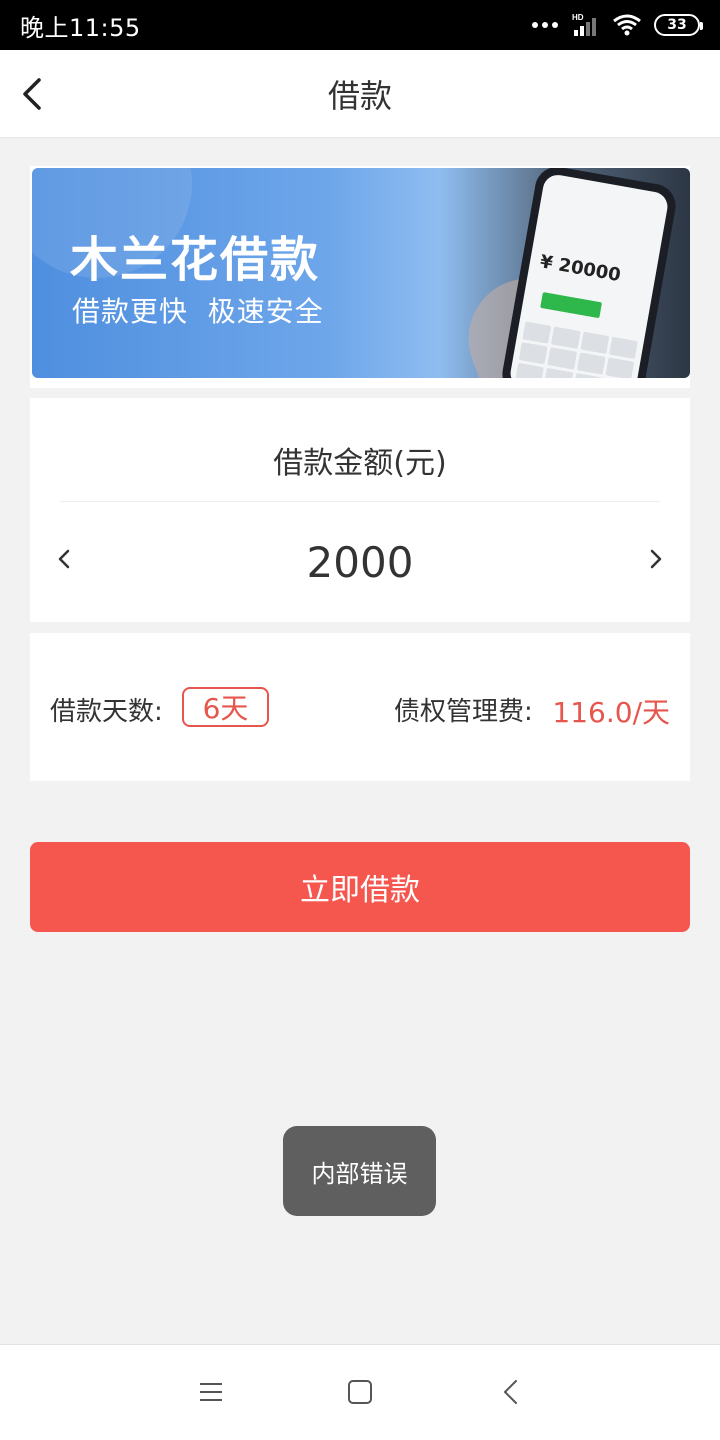 The height and width of the screenshot is (1440, 720). I want to click on borrow-now-button: 立即借款, so click(360, 887).